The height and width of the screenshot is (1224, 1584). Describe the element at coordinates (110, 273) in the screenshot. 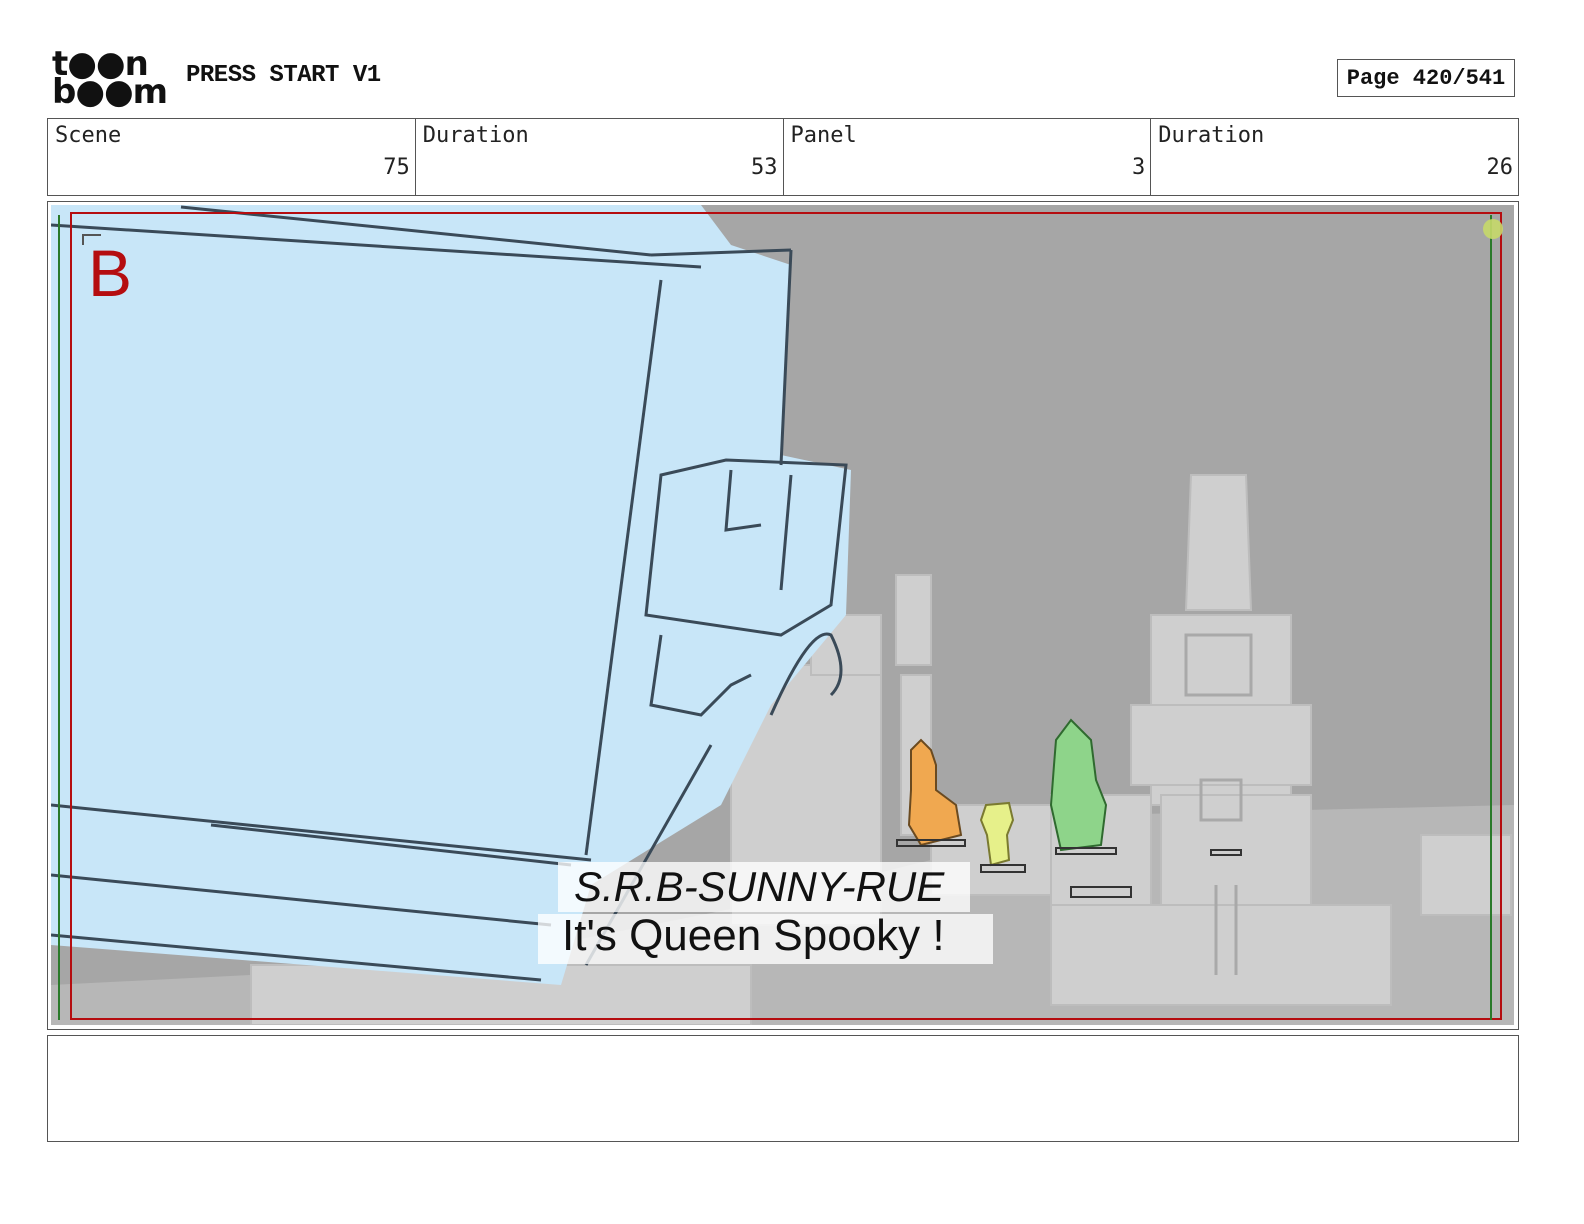

I see `panel-marker-label: B` at that location.